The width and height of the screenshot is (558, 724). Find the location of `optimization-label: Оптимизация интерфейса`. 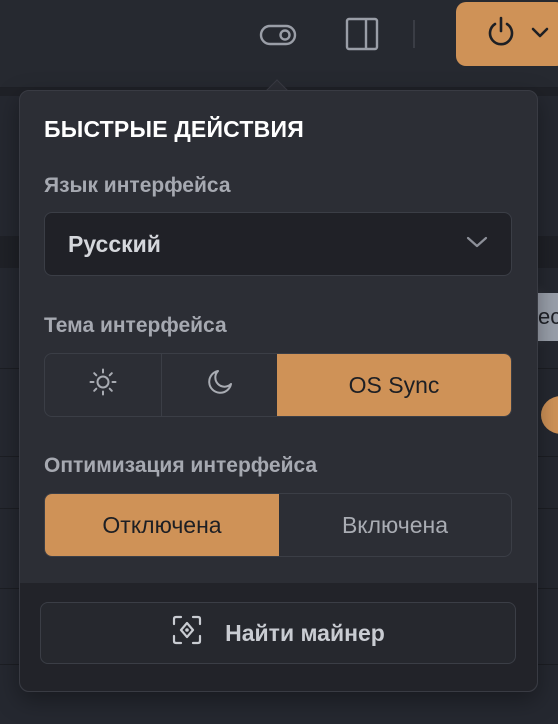

optimization-label: Оптимизация интерфейса is located at coordinates (181, 465).